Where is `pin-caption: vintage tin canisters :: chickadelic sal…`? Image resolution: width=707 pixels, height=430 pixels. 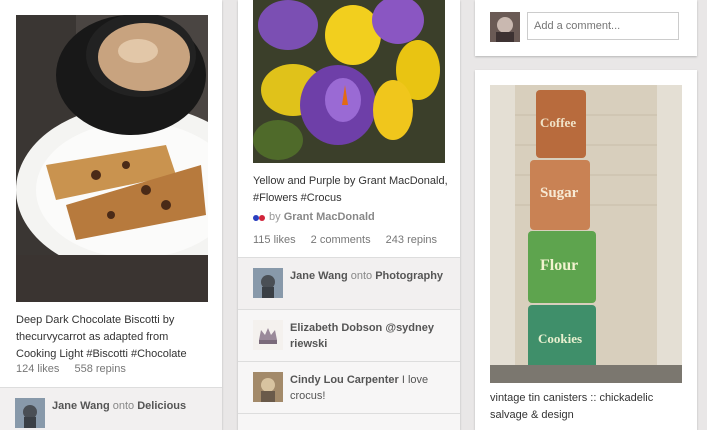
pin-caption: vintage tin canisters :: chickadelic sal… is located at coordinates (572, 406).